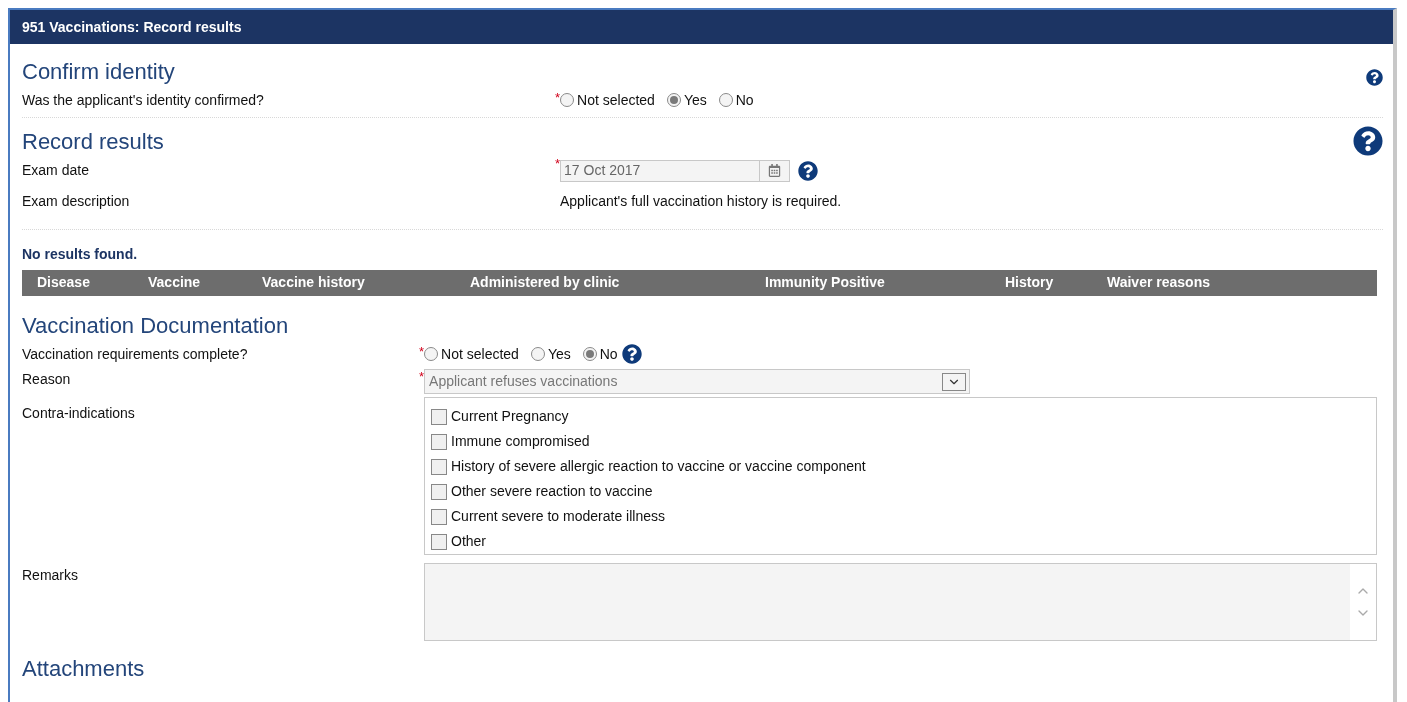 The height and width of the screenshot is (702, 1407). I want to click on status-message: No results found., so click(80, 254).